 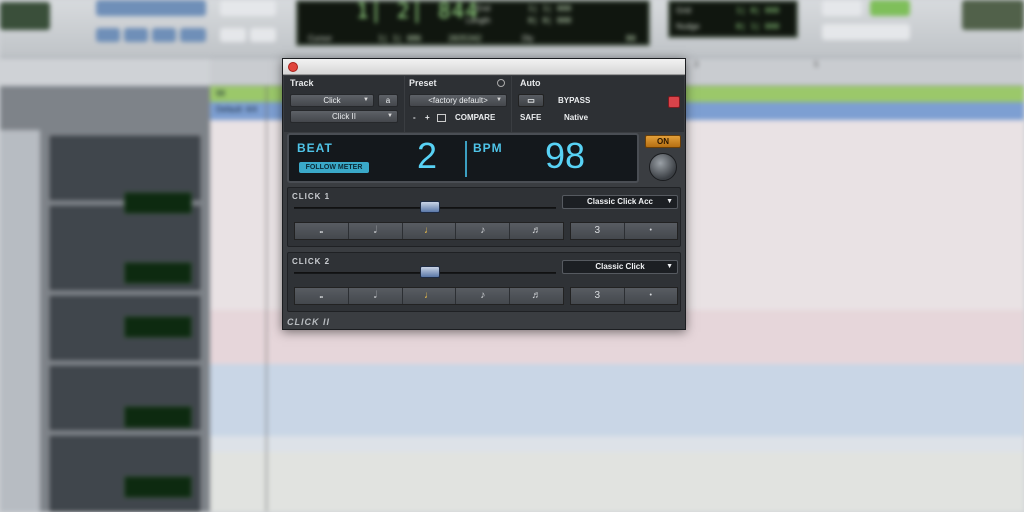 What do you see at coordinates (624, 296) in the screenshot?
I see `click-2-count: 3 •` at bounding box center [624, 296].